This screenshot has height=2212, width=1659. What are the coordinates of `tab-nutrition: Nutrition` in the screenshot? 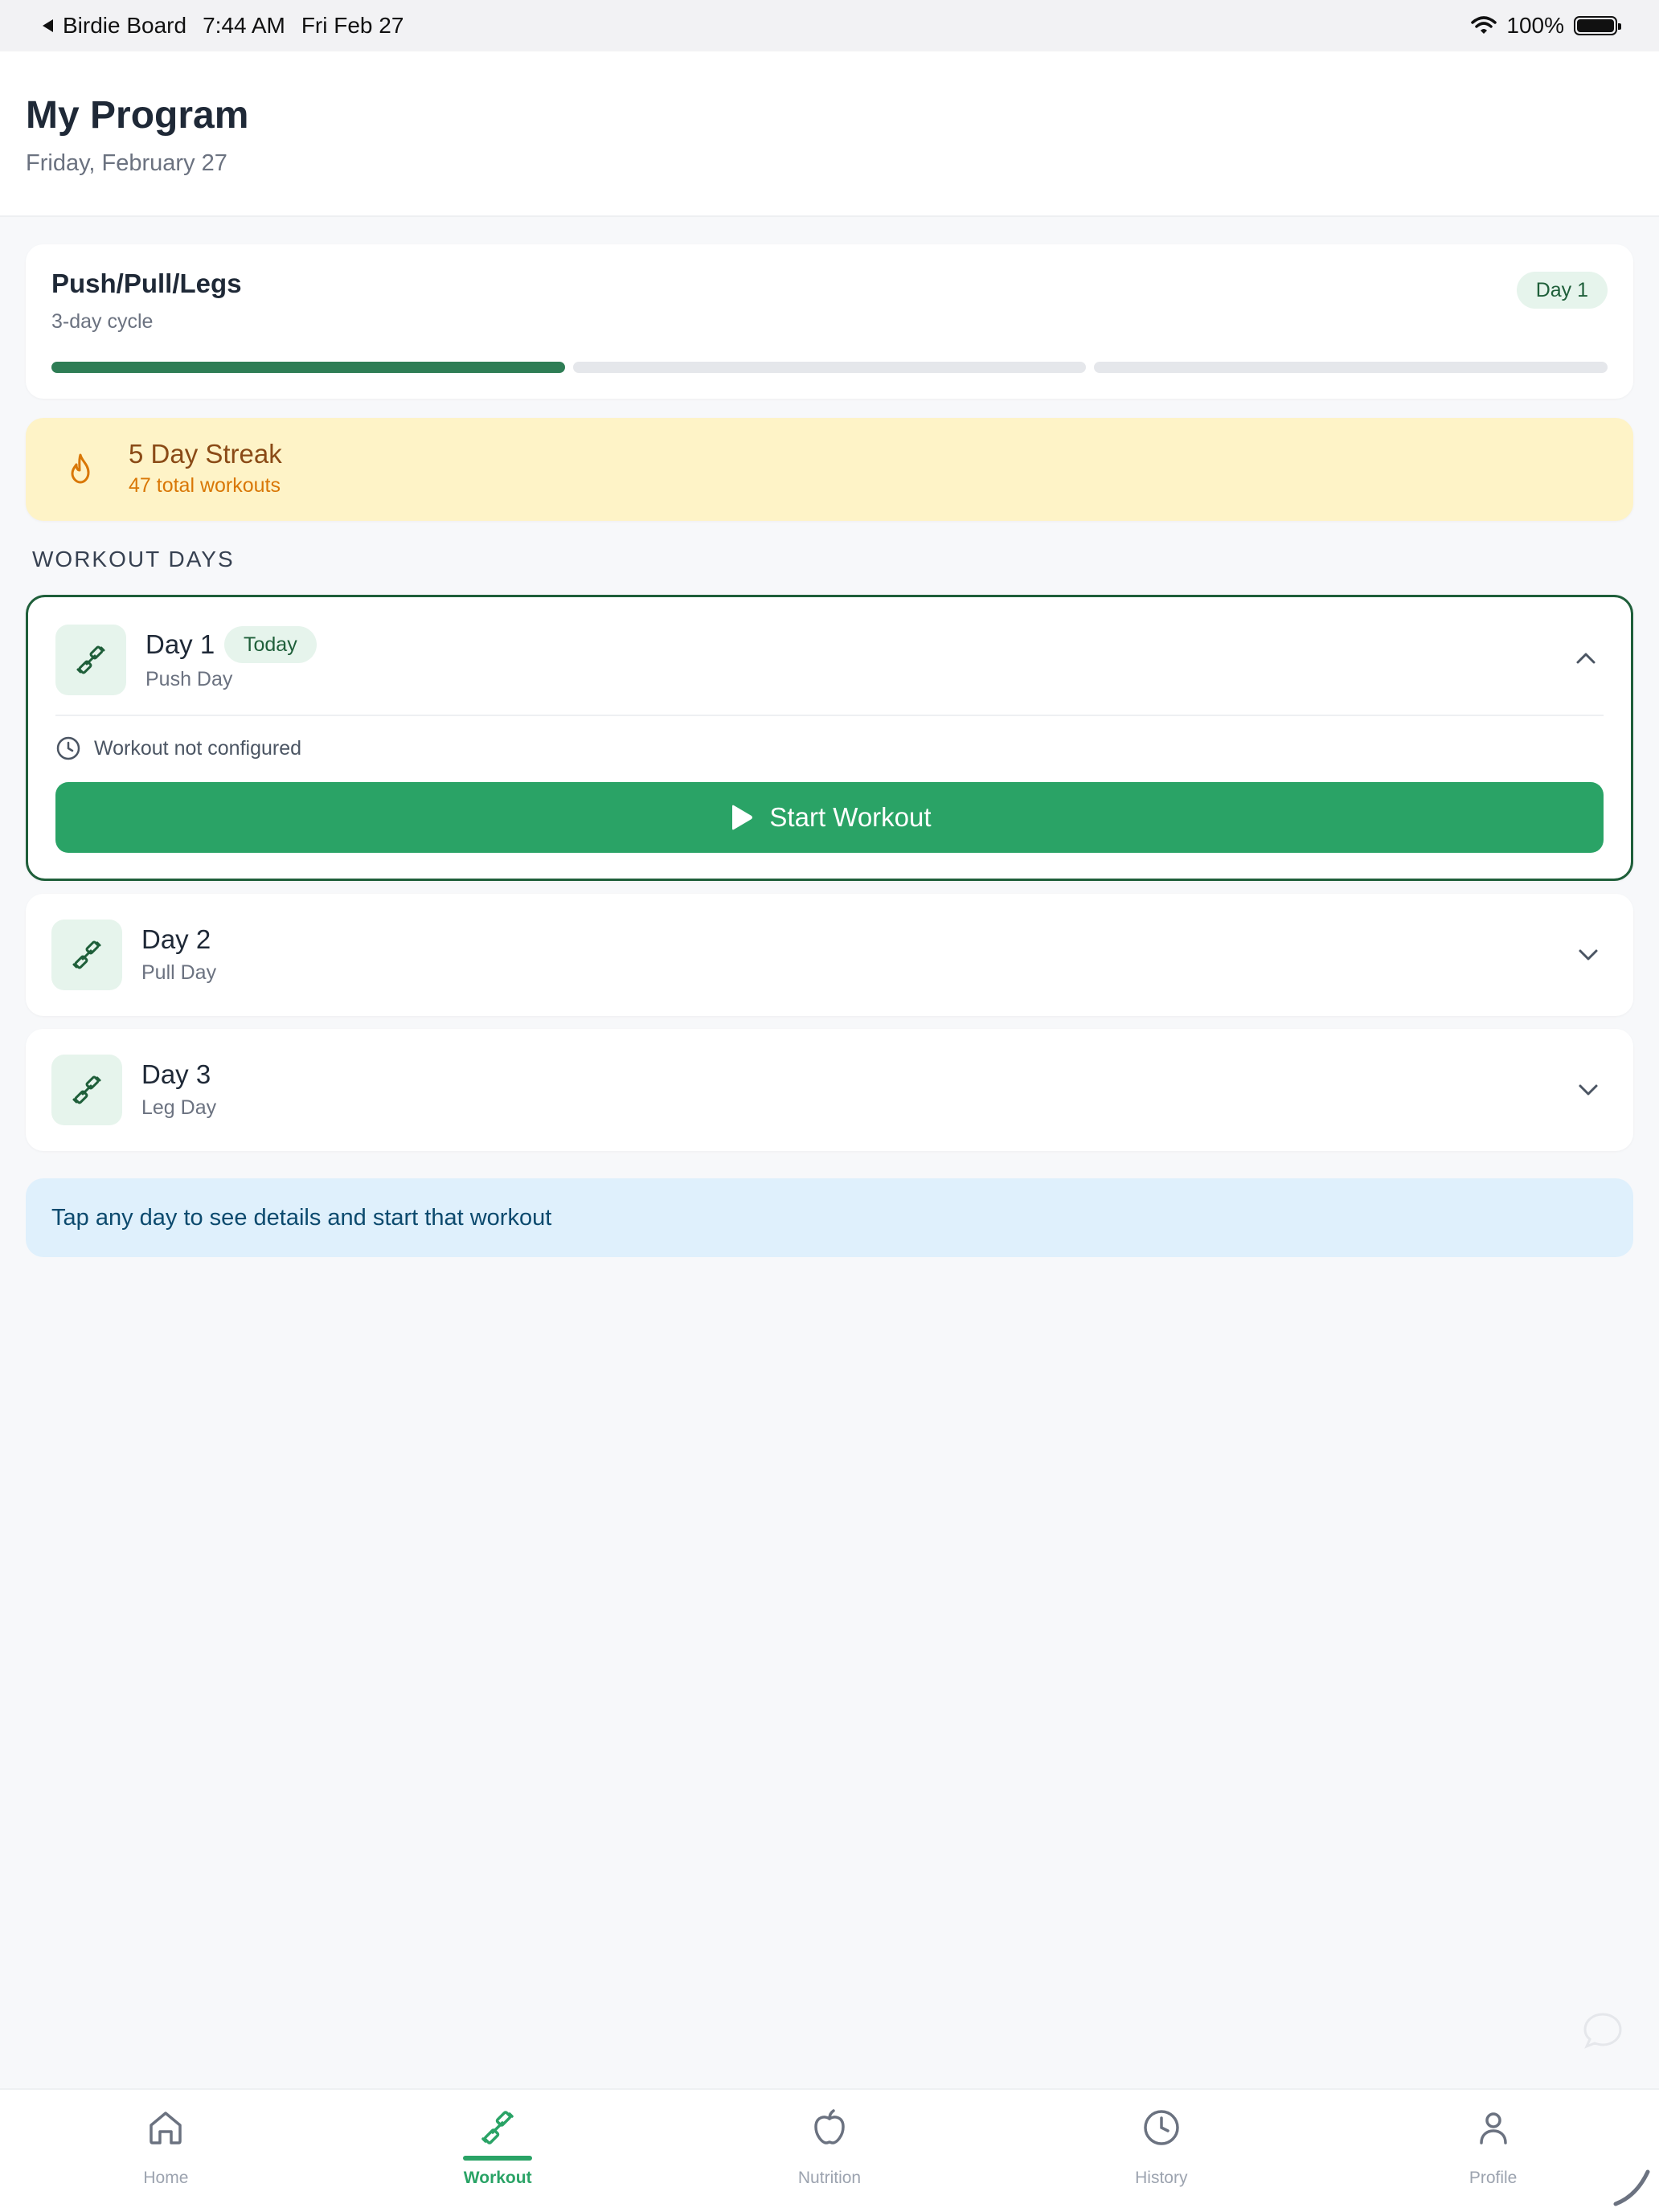 It's located at (830, 2151).